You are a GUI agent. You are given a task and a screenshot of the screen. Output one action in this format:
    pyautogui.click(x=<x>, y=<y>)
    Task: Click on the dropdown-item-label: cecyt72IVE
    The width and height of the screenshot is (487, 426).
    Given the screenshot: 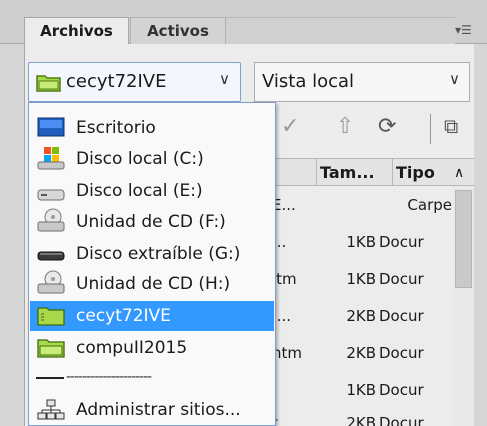 What is the action you would take?
    pyautogui.click(x=123, y=316)
    